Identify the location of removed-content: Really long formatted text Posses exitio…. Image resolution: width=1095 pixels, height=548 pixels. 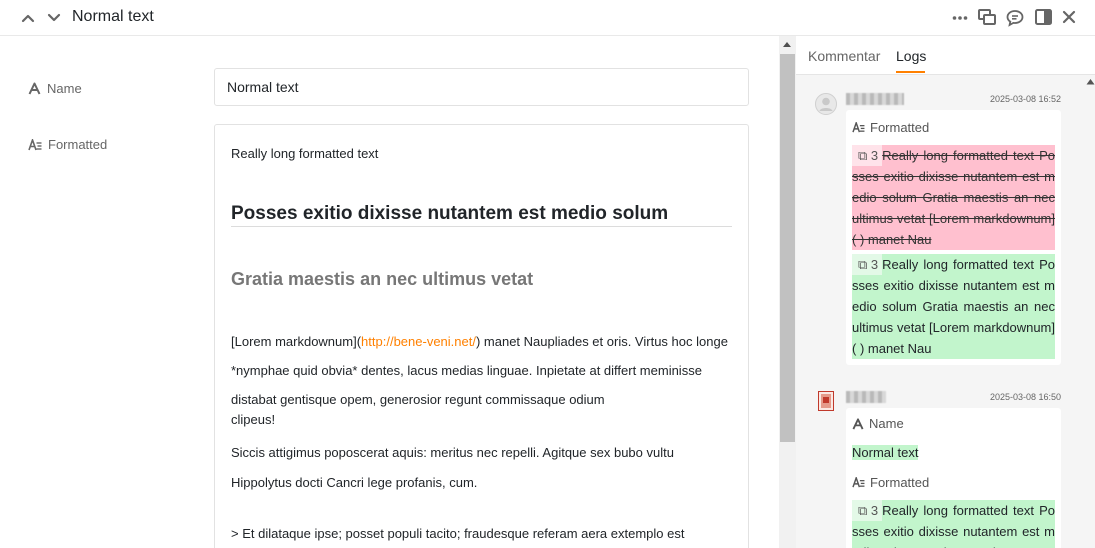
(953, 197).